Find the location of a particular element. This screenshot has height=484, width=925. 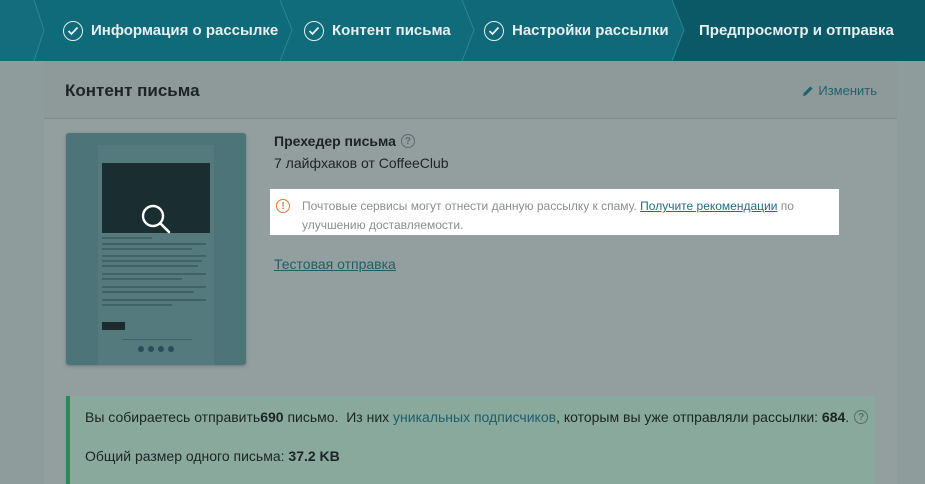

email-preview-thumbnail is located at coordinates (156, 249).